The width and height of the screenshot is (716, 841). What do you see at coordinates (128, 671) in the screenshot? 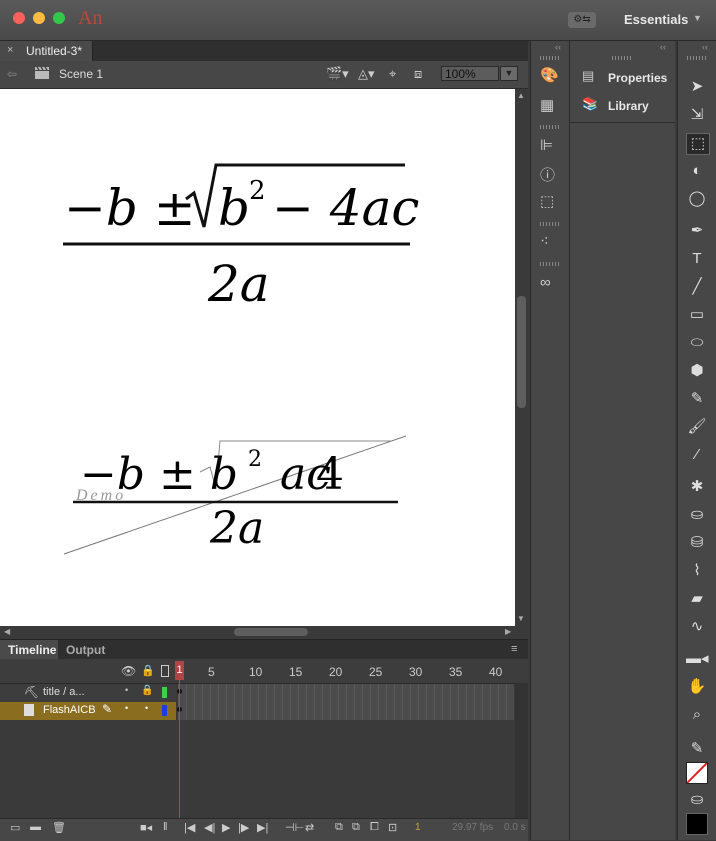
I see `eye-icon: 👁` at bounding box center [128, 671].